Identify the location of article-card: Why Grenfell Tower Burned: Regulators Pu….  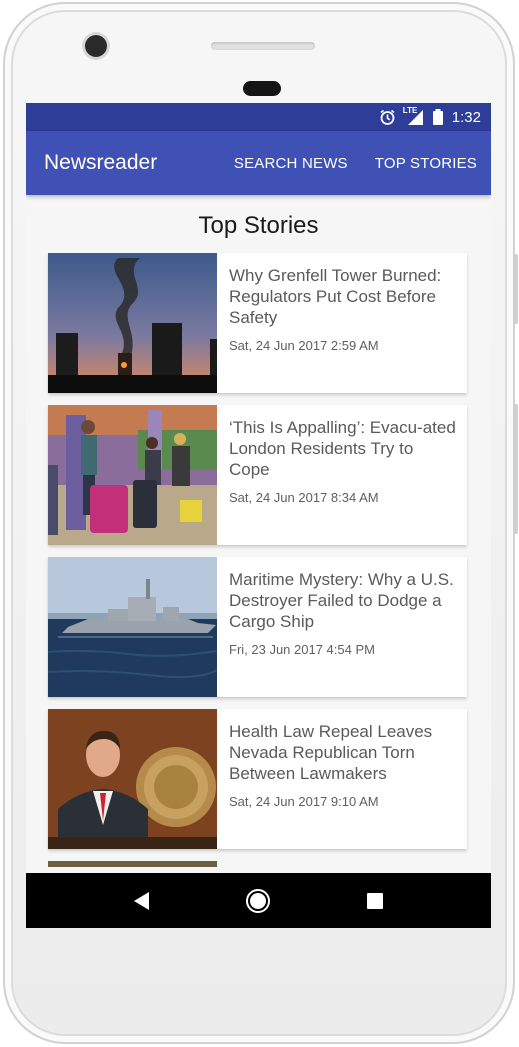
(257, 323).